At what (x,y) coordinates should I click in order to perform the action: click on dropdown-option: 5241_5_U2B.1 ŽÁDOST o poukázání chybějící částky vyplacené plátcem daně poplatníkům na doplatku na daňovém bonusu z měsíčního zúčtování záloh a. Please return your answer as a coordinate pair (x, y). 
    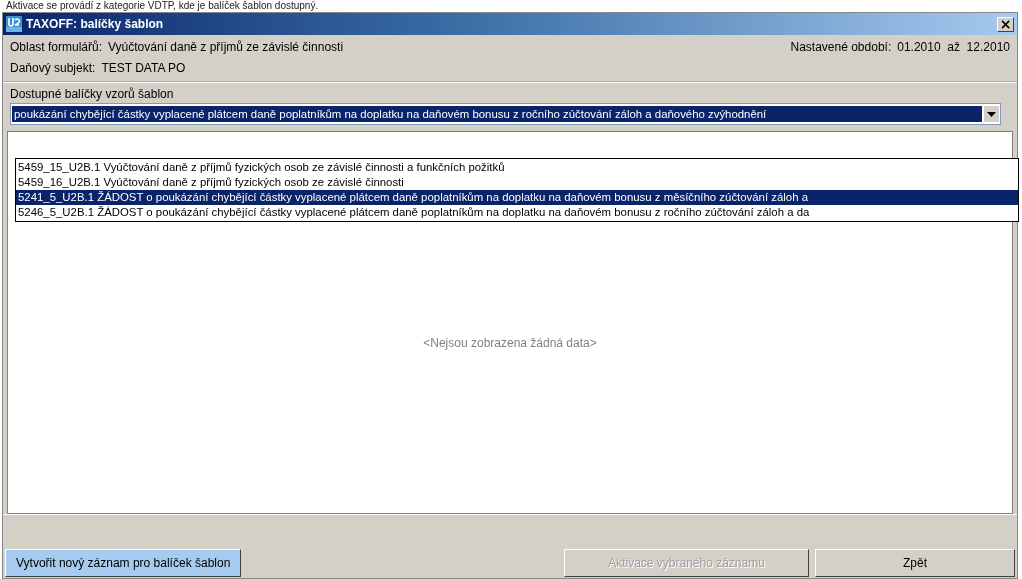
    Looking at the image, I should click on (517, 197).